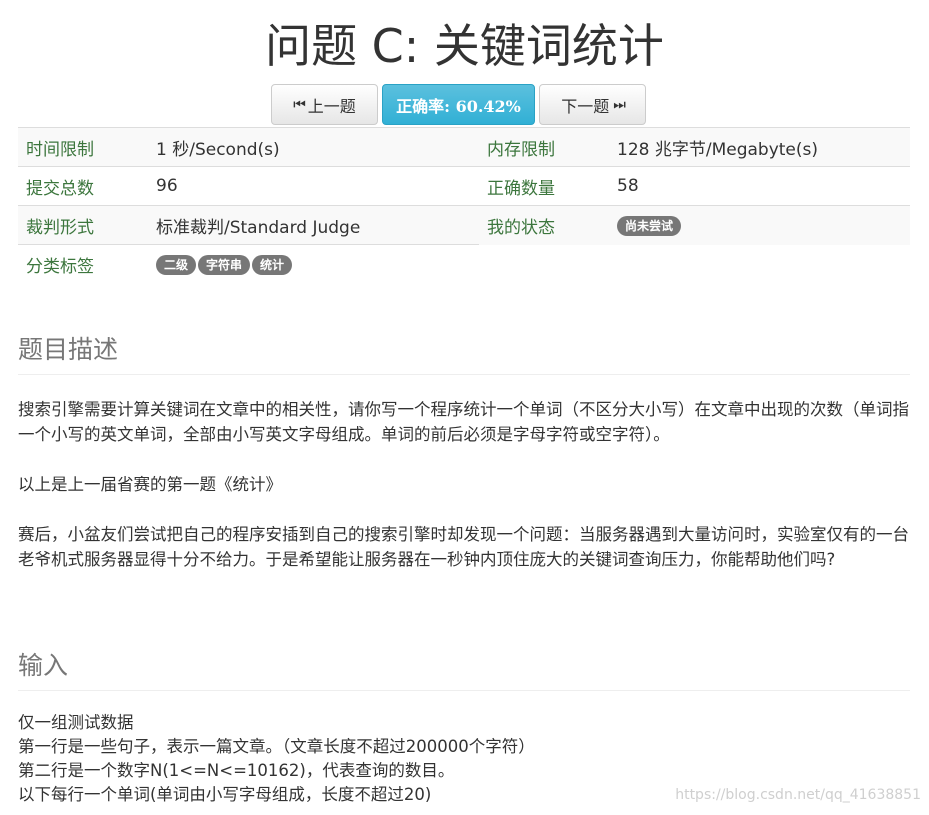 The height and width of the screenshot is (815, 929). What do you see at coordinates (313, 147) in the screenshot?
I see `time-limit-value: 1 秒/Second(s)` at bounding box center [313, 147].